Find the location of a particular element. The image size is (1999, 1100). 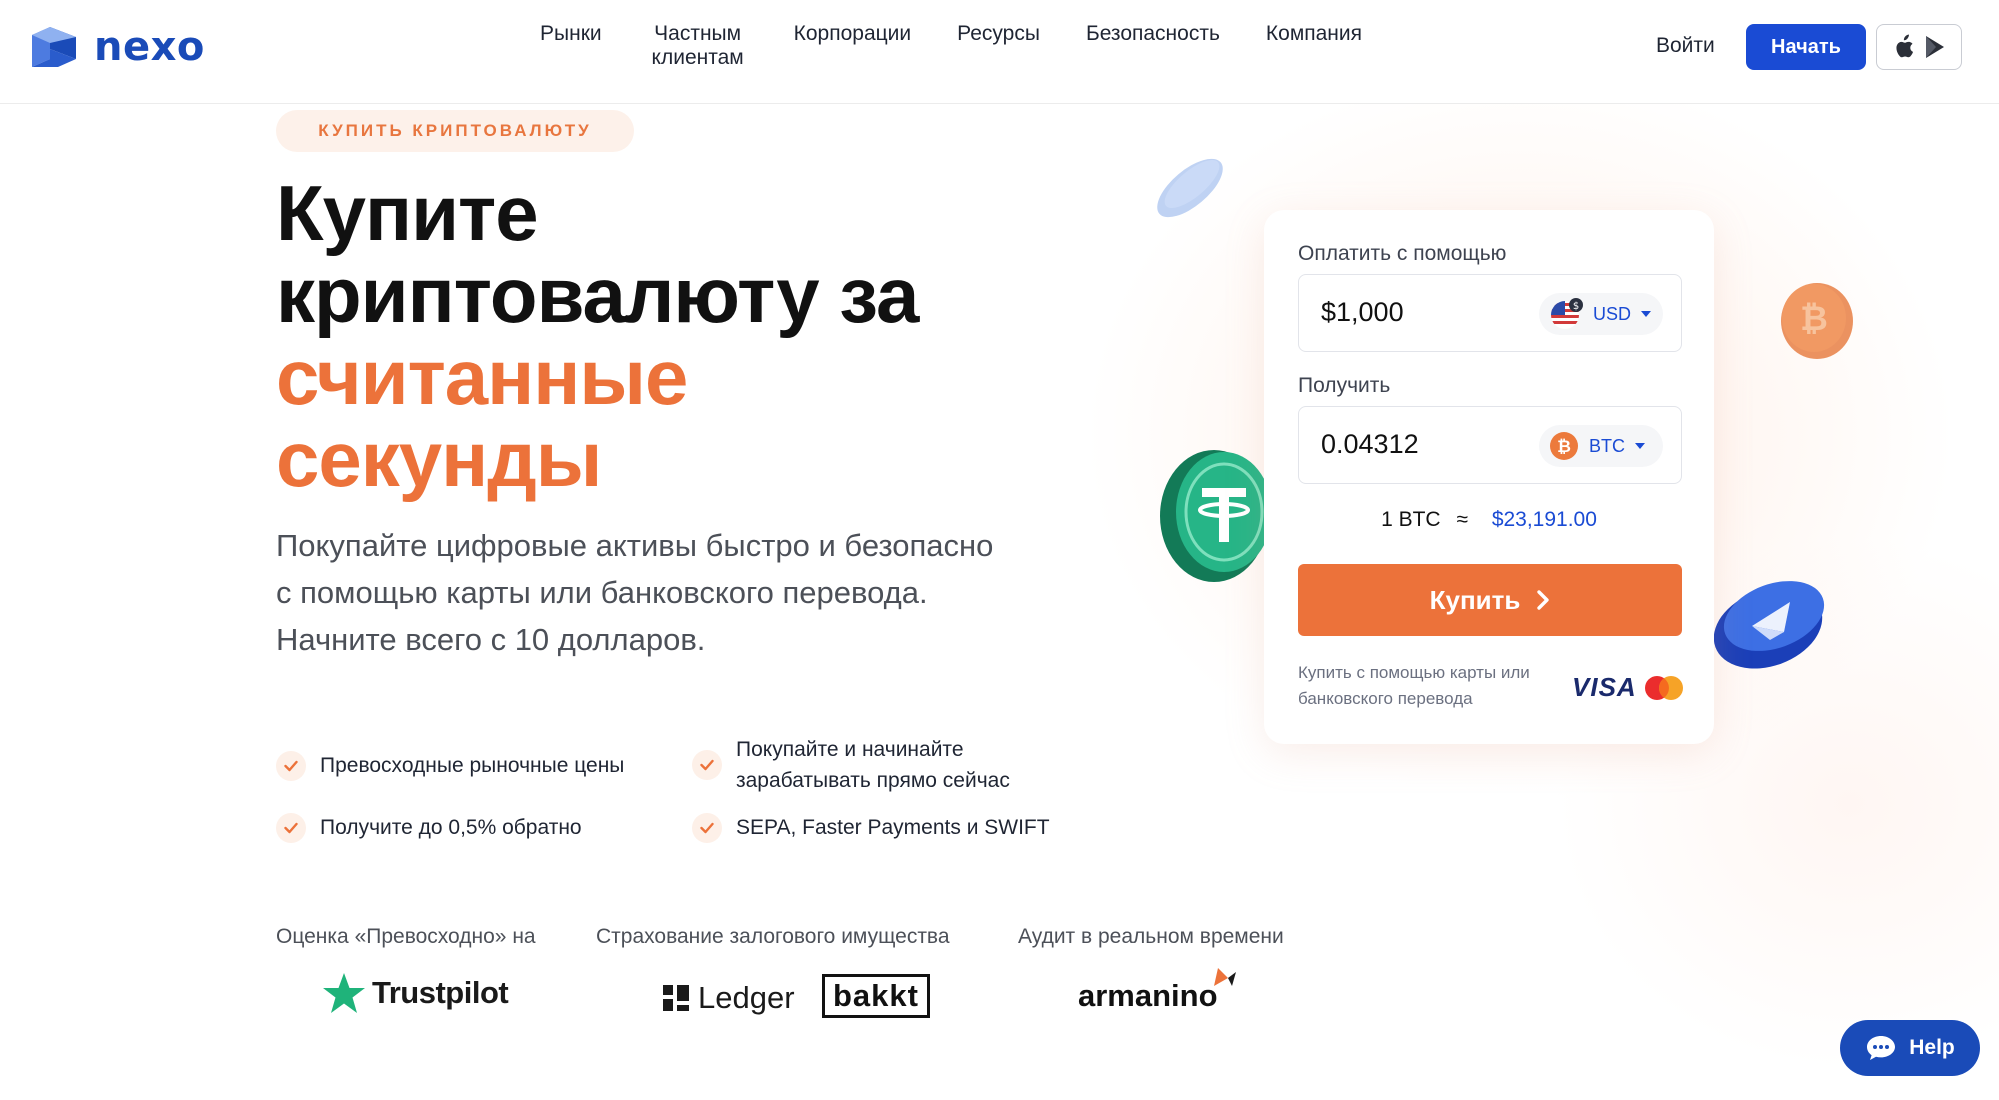

nexo-logo-icon is located at coordinates (54, 47).